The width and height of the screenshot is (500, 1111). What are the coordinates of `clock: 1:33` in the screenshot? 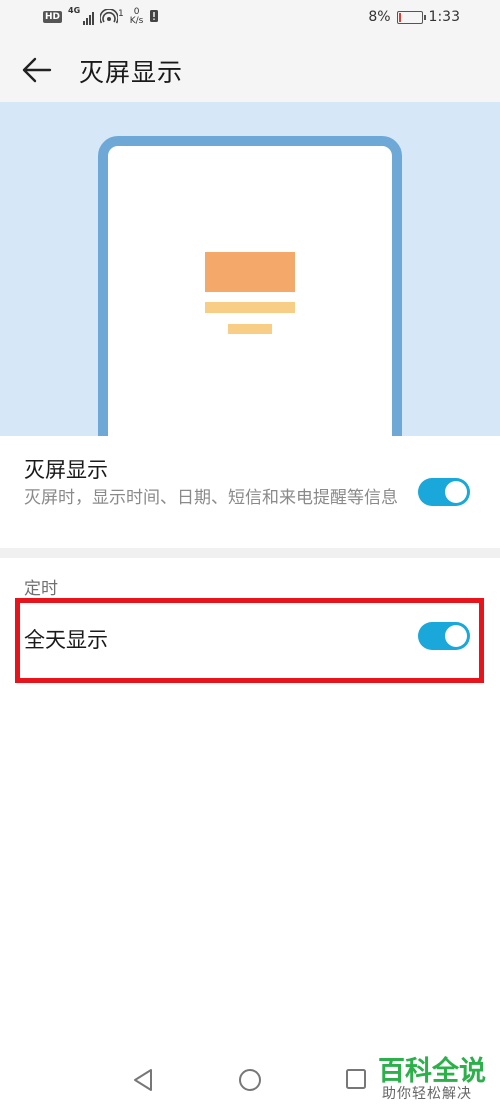 It's located at (444, 17).